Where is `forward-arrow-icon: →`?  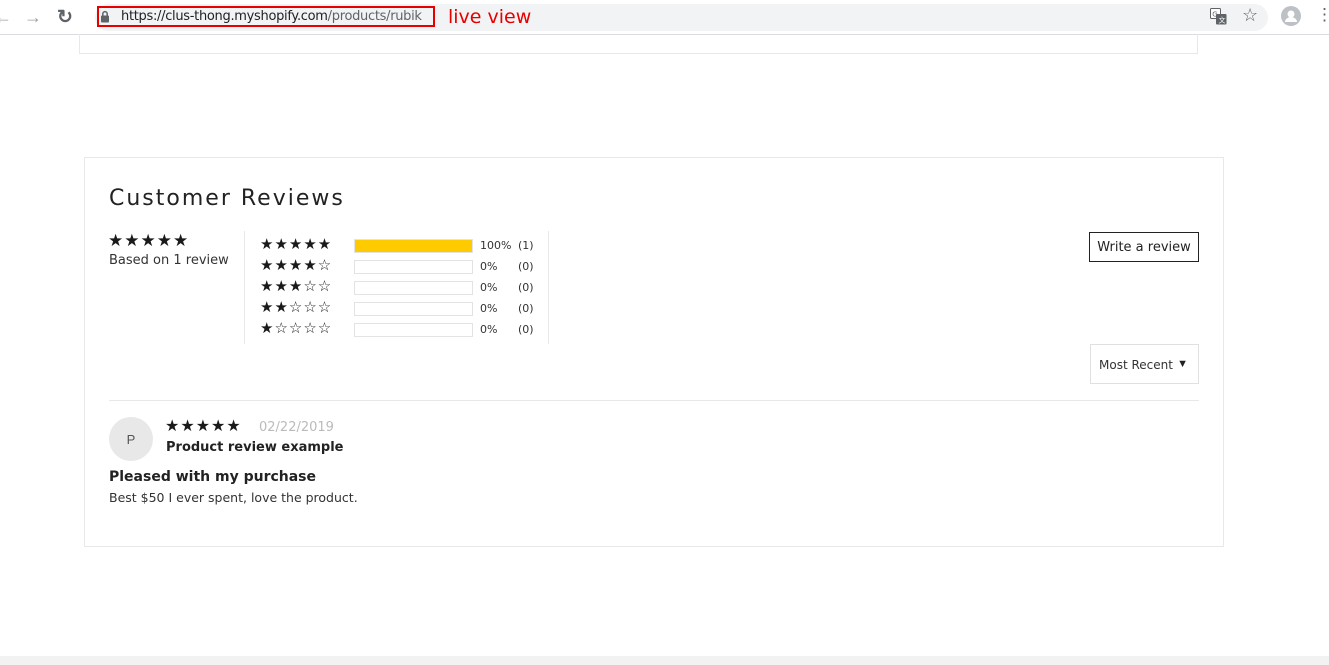
forward-arrow-icon: → is located at coordinates (33, 16).